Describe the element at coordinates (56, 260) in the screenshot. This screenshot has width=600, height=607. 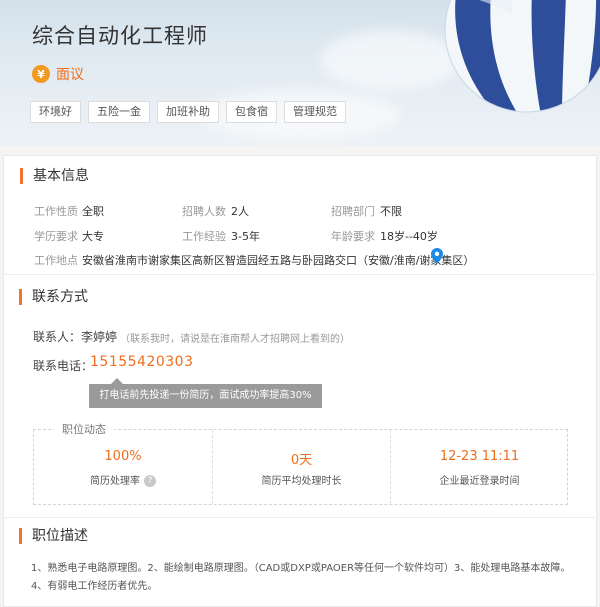
I see `address-label: 工作地点` at that location.